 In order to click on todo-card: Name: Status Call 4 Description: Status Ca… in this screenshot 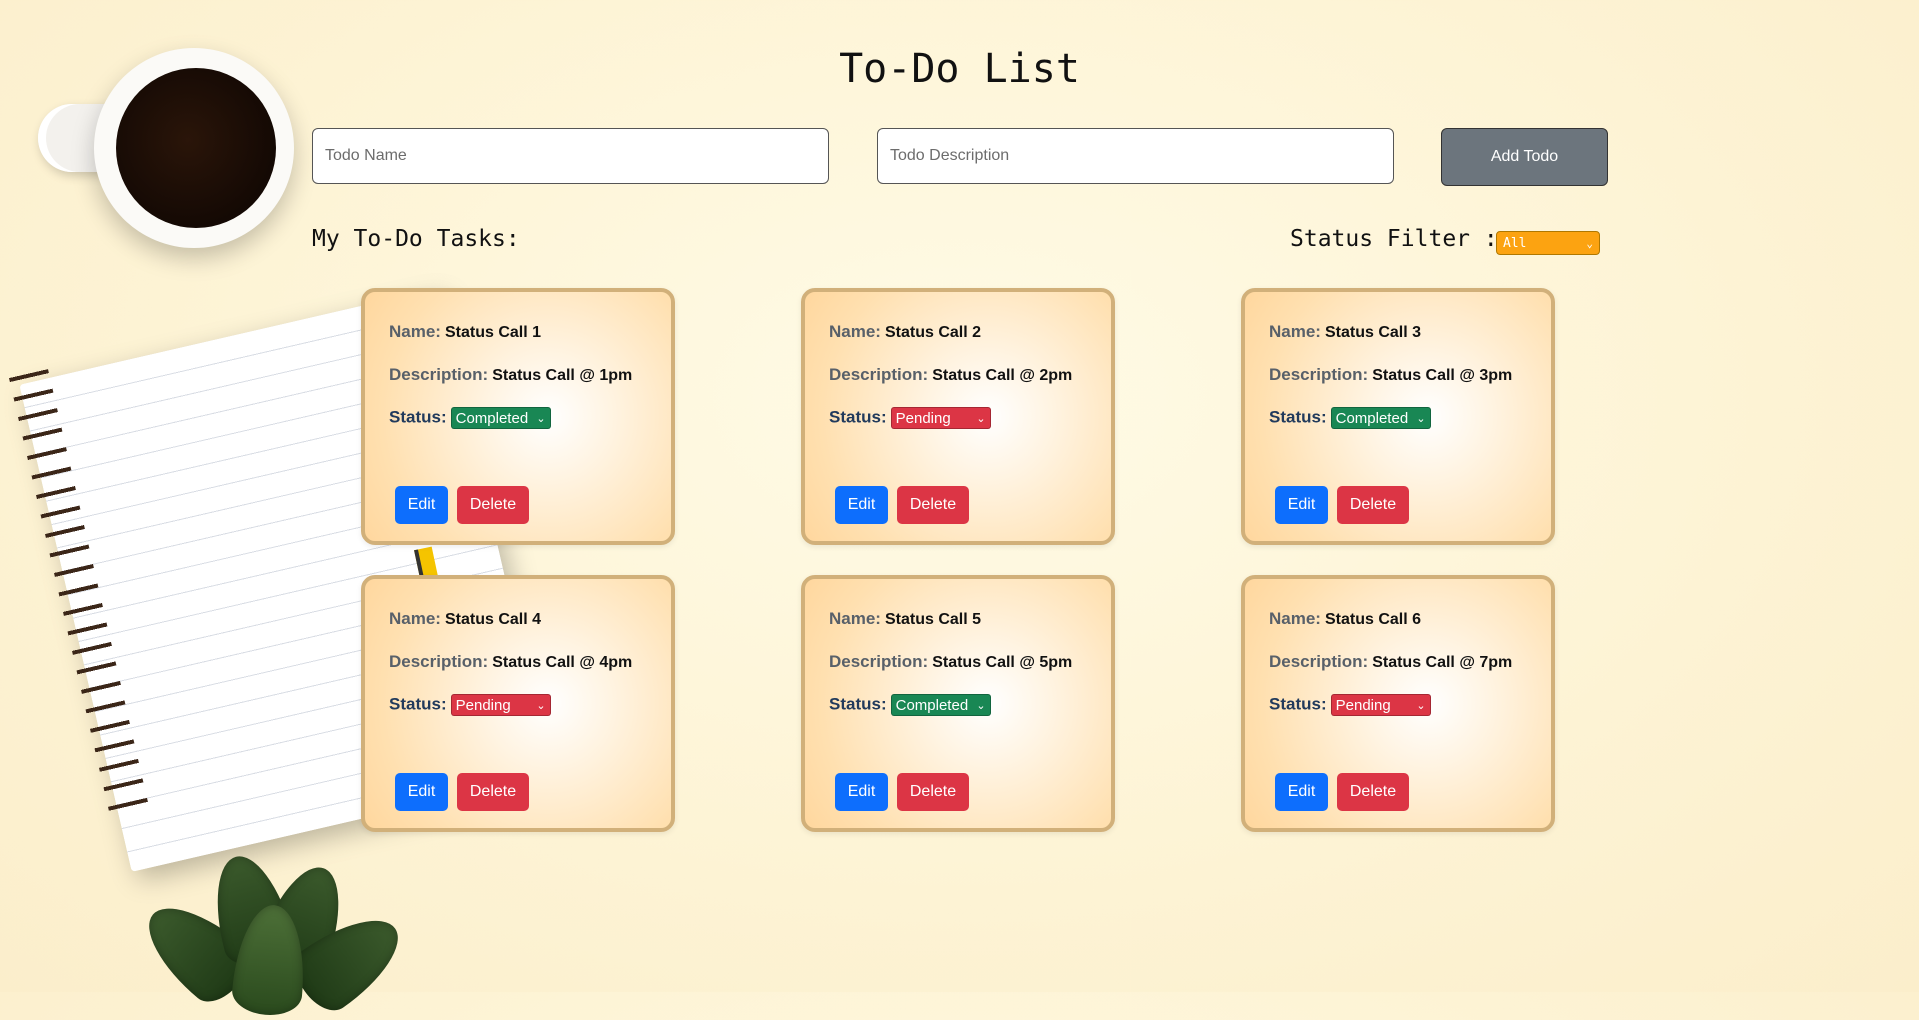, I will do `click(518, 703)`.